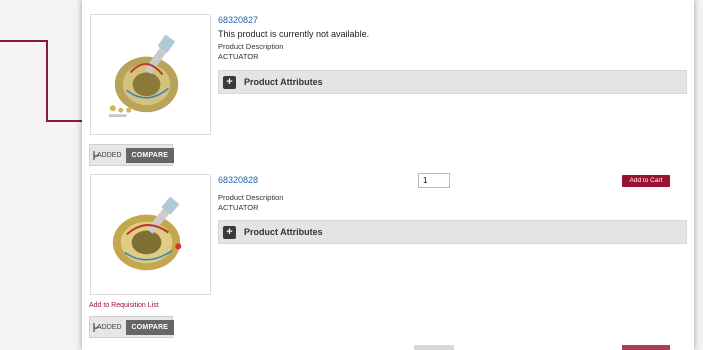  Describe the element at coordinates (434, 180) in the screenshot. I see `quantity-input` at that location.